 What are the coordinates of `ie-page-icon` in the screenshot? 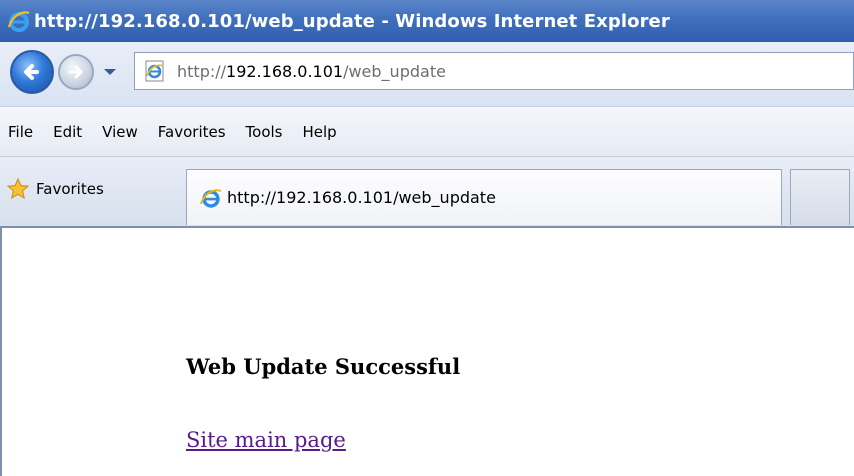 It's located at (155, 71).